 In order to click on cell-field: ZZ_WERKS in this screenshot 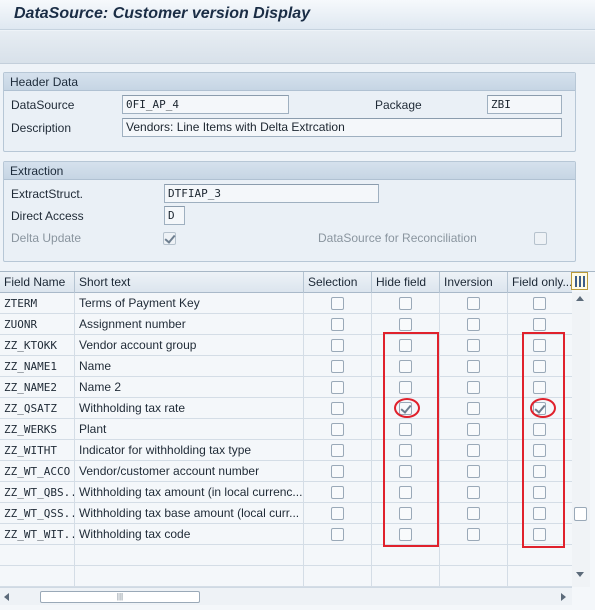, I will do `click(37, 429)`.